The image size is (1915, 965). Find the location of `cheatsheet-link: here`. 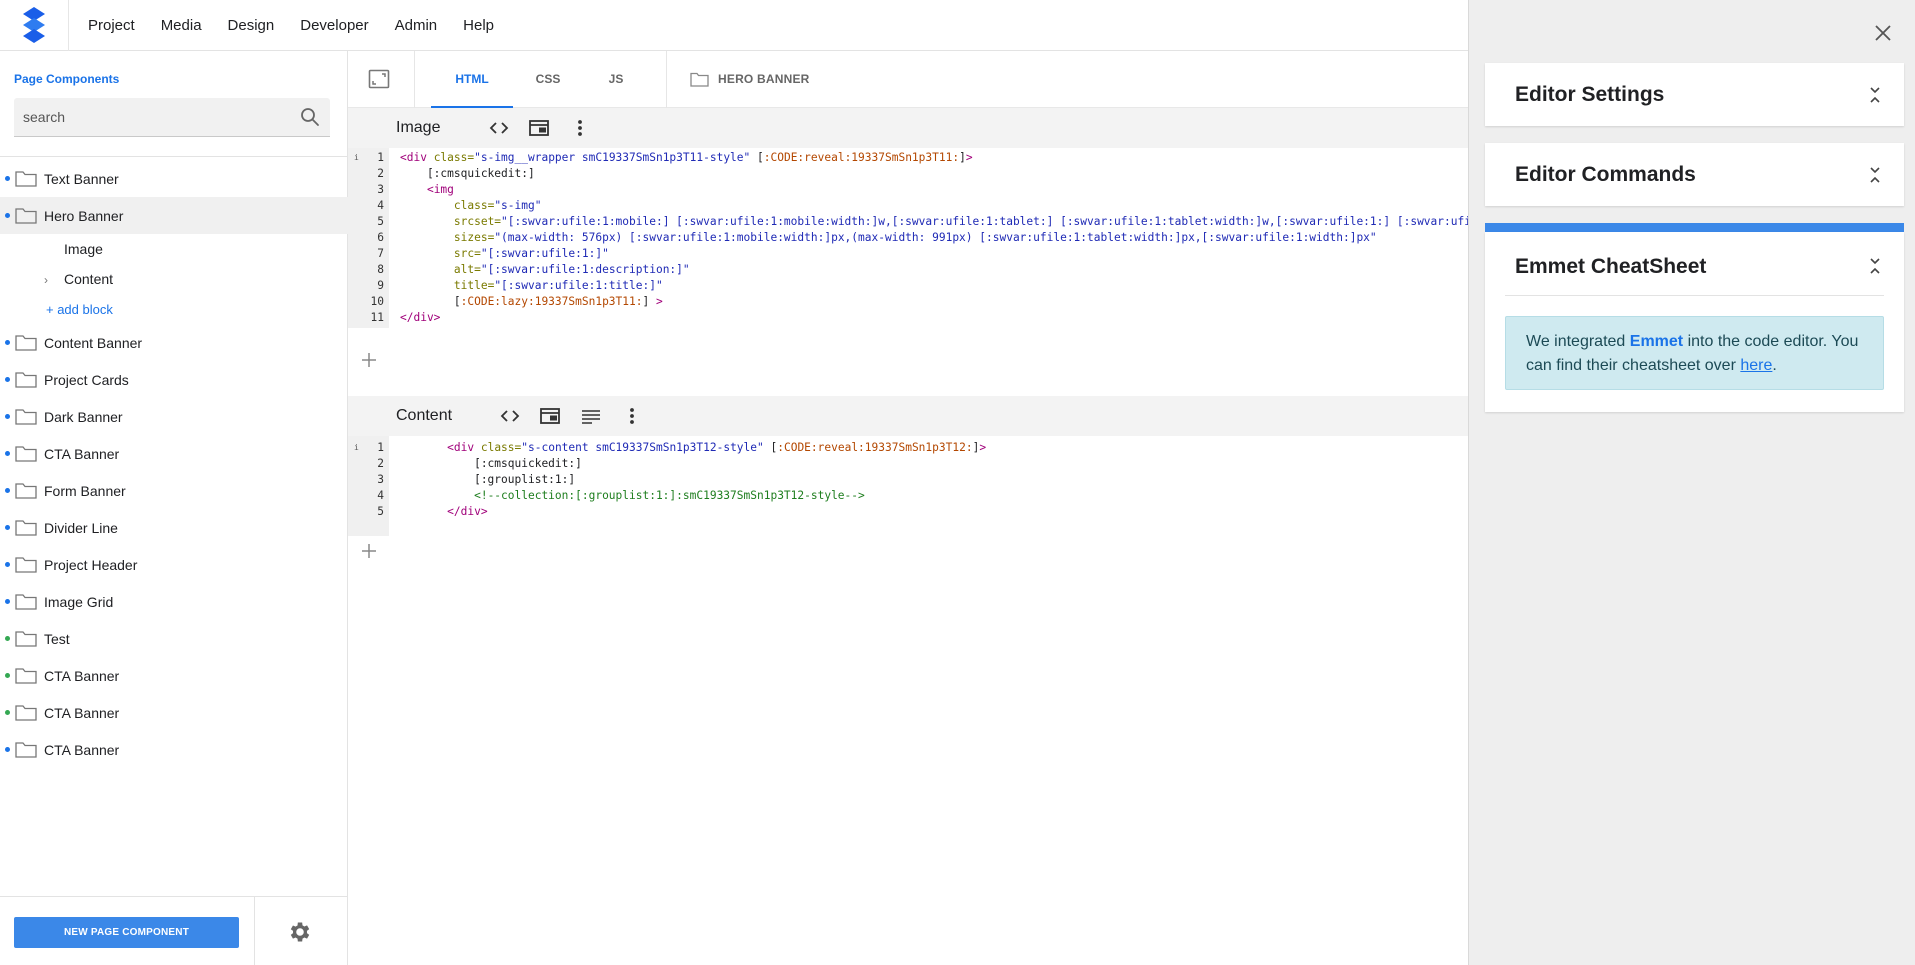

cheatsheet-link: here is located at coordinates (1756, 365).